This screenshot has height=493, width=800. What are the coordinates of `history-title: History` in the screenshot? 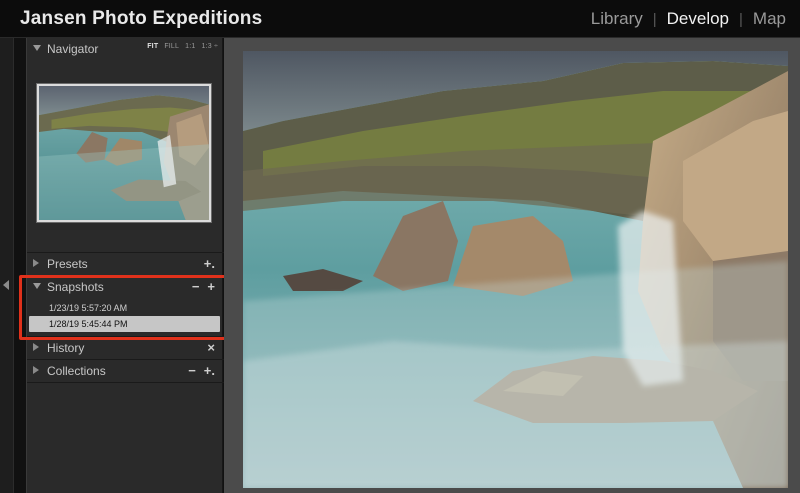 It's located at (66, 348).